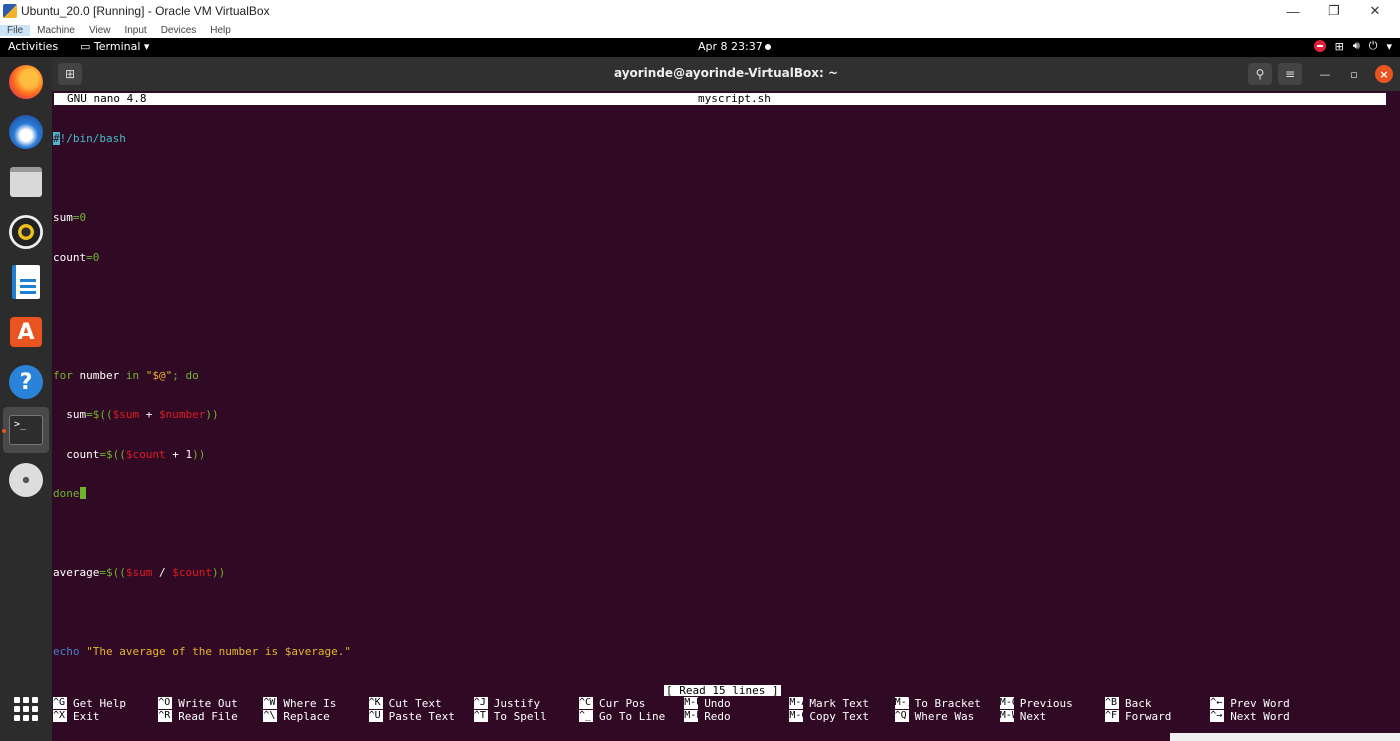 Image resolution: width=1400 pixels, height=741 pixels. I want to click on code-line: for number in "$@"; do, so click(126, 376).